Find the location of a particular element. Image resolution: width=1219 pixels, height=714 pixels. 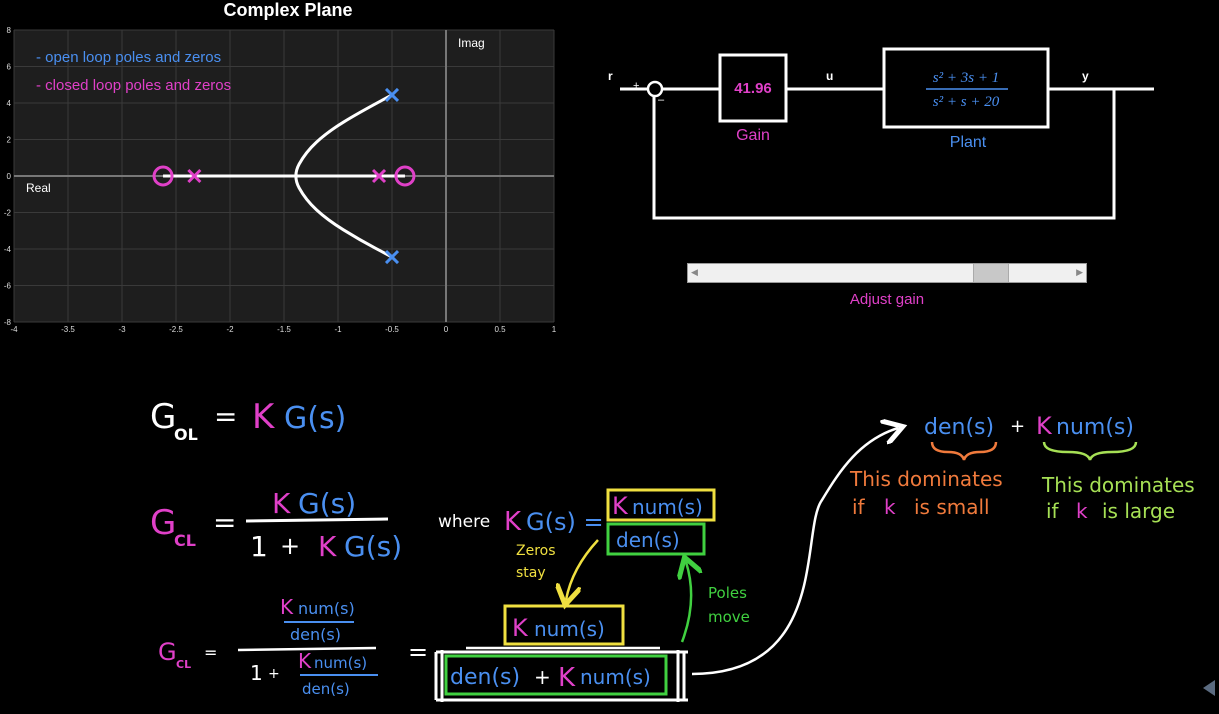

x-tick-label: 0 is located at coordinates (446, 329).